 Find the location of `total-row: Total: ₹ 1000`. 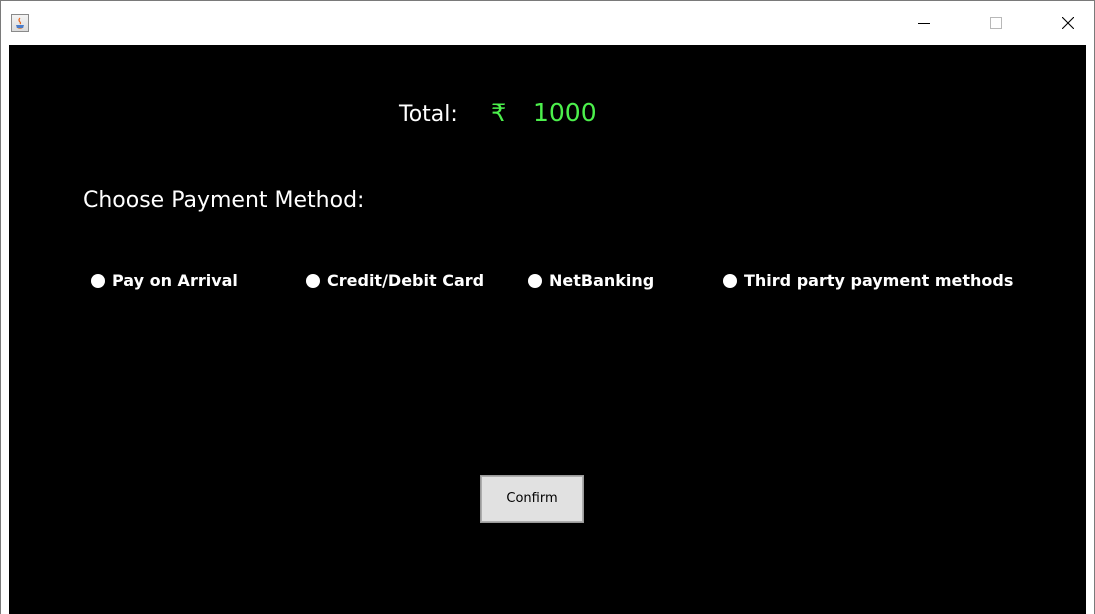

total-row: Total: ₹ 1000 is located at coordinates (547, 115).